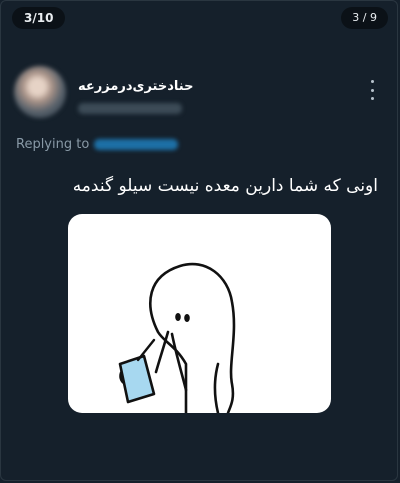  I want to click on cup-straw, so click(146, 350).